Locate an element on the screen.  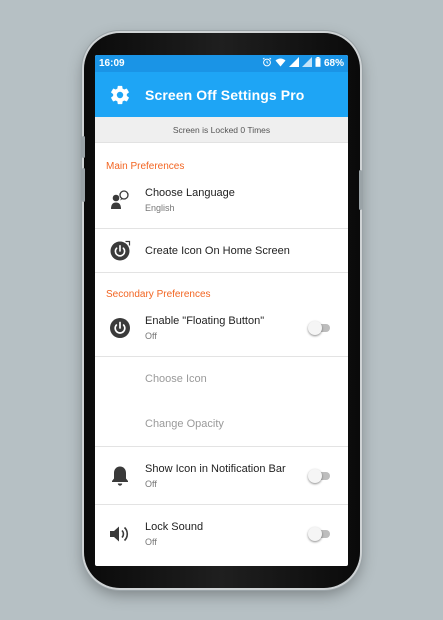
choose-language-row: Choose Language English is located at coordinates (221, 200).